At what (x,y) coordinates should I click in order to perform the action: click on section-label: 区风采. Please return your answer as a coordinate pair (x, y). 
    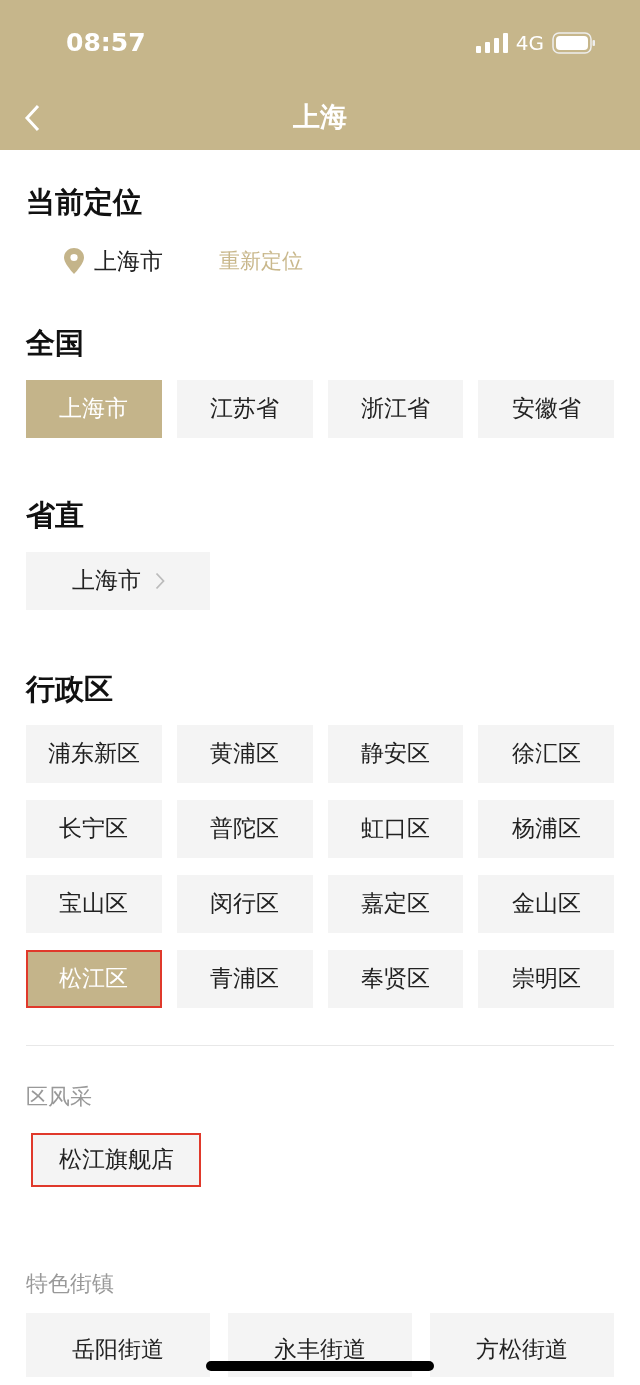
    Looking at the image, I should click on (59, 1096).